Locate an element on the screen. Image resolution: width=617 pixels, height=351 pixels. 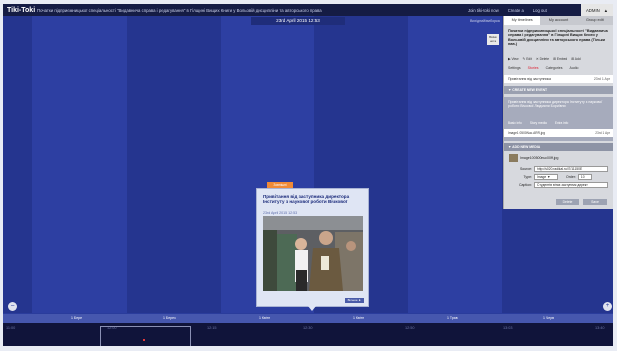
add-media-button: ▼ ADD NEW MEDIA is located at coordinates (558, 147).